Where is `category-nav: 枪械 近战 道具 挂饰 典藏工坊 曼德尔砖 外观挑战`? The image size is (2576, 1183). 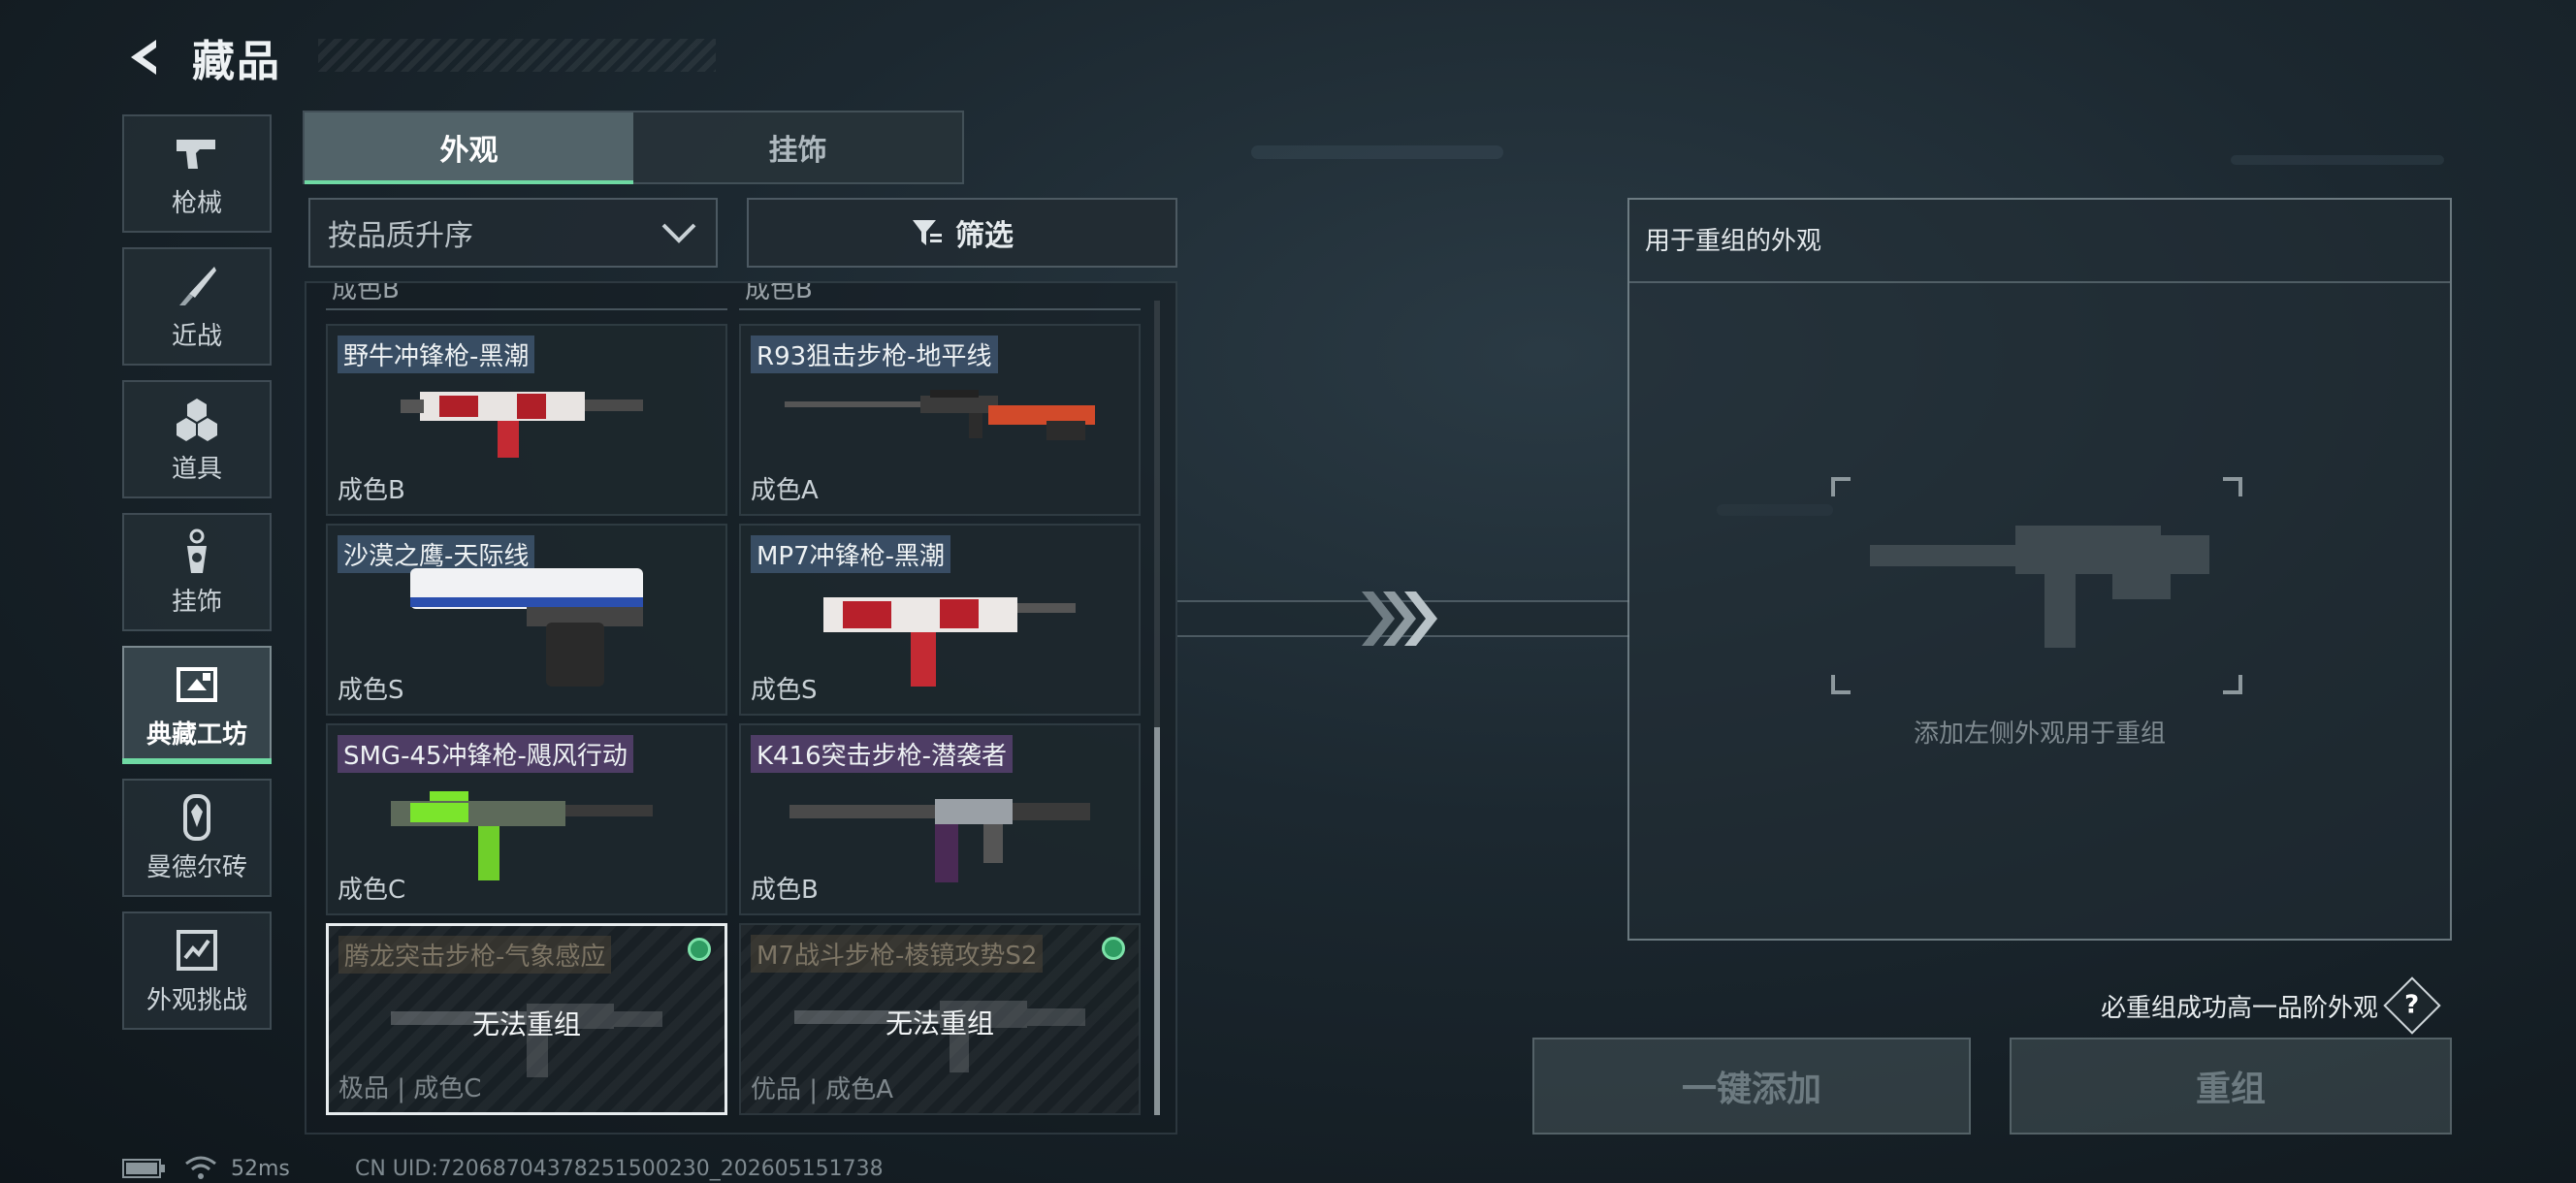 category-nav: 枪械 近战 道具 挂饰 典藏工坊 曼德尔砖 外观挑战 is located at coordinates (197, 579).